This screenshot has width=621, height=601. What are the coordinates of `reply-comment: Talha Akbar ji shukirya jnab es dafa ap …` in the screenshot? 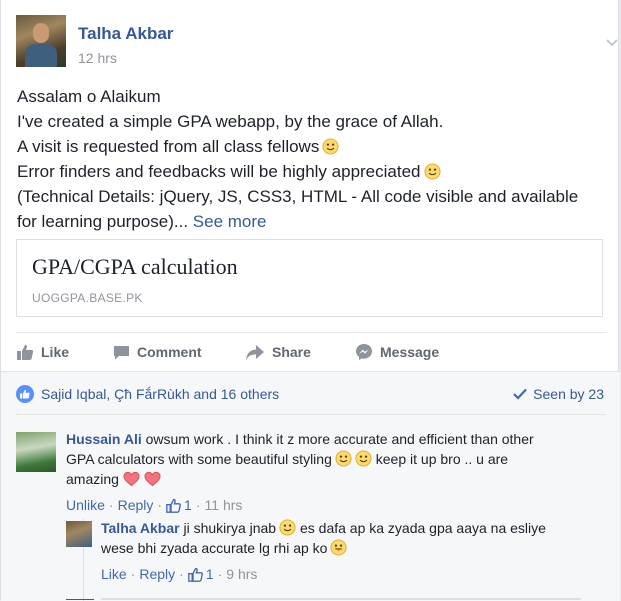 It's located at (336, 555).